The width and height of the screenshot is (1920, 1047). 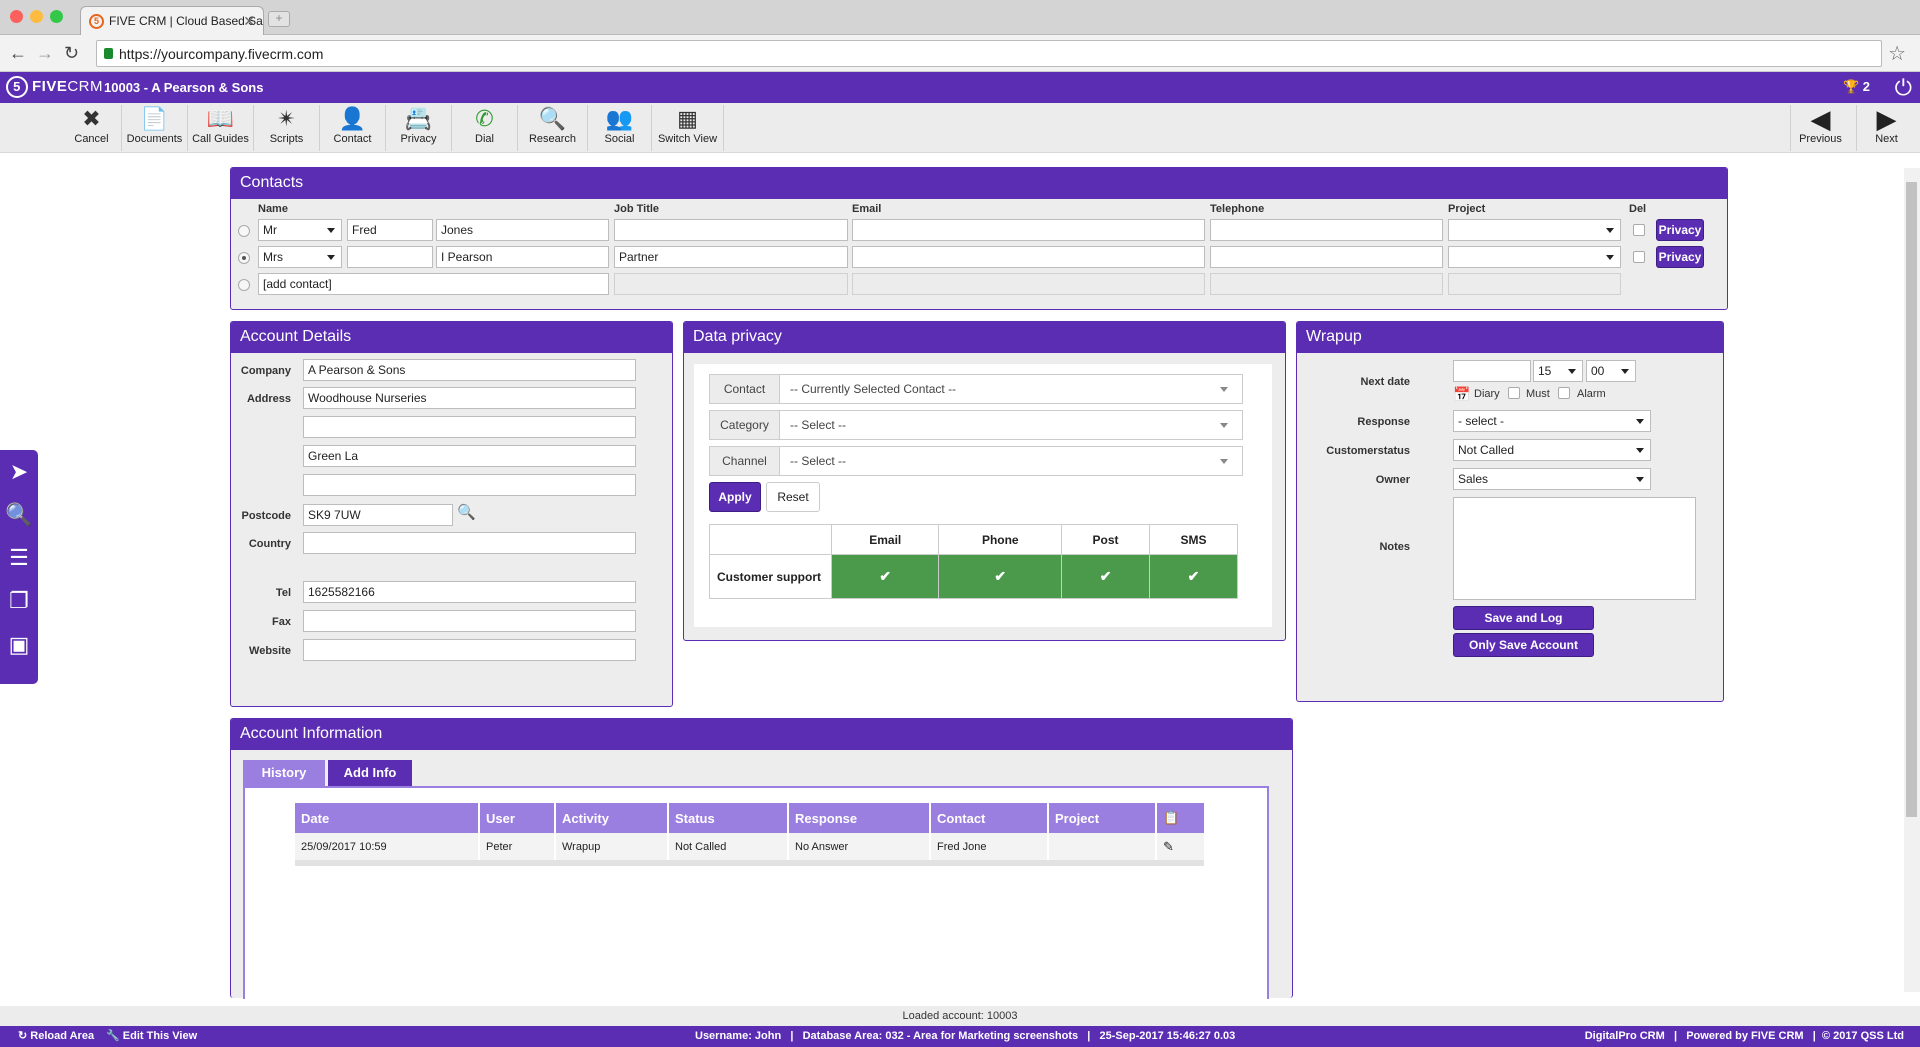 I want to click on last-name-input: Jones, so click(x=522, y=230).